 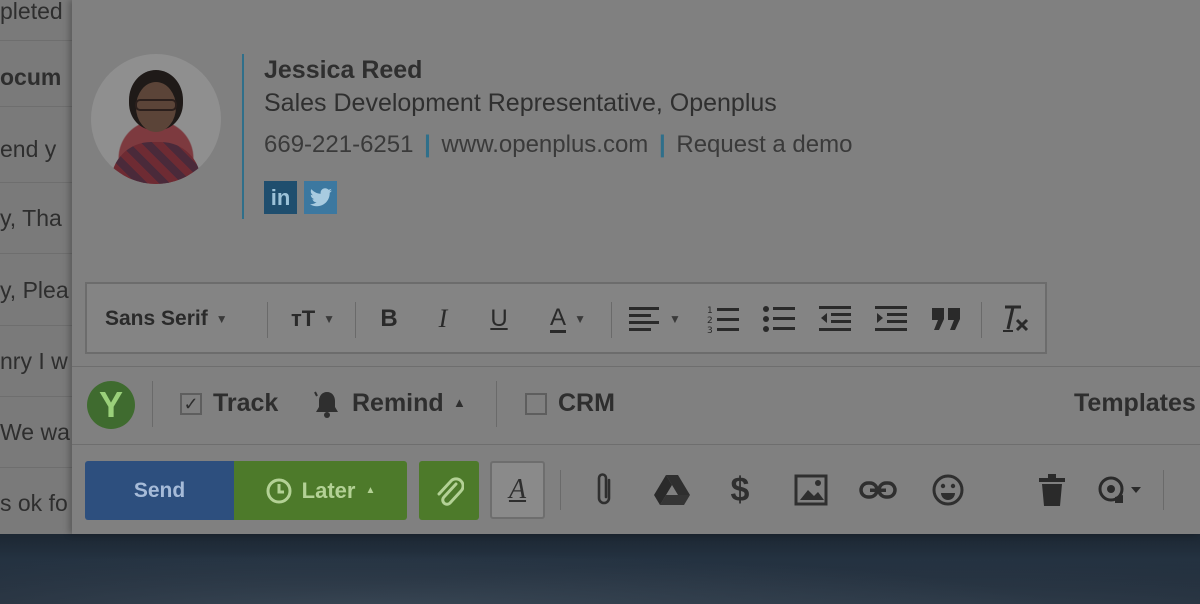 I want to click on signature-name: Jessica Reed, so click(x=343, y=70).